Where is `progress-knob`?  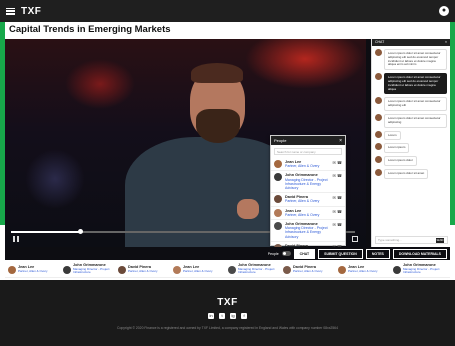
progress-knob is located at coordinates (80, 231).